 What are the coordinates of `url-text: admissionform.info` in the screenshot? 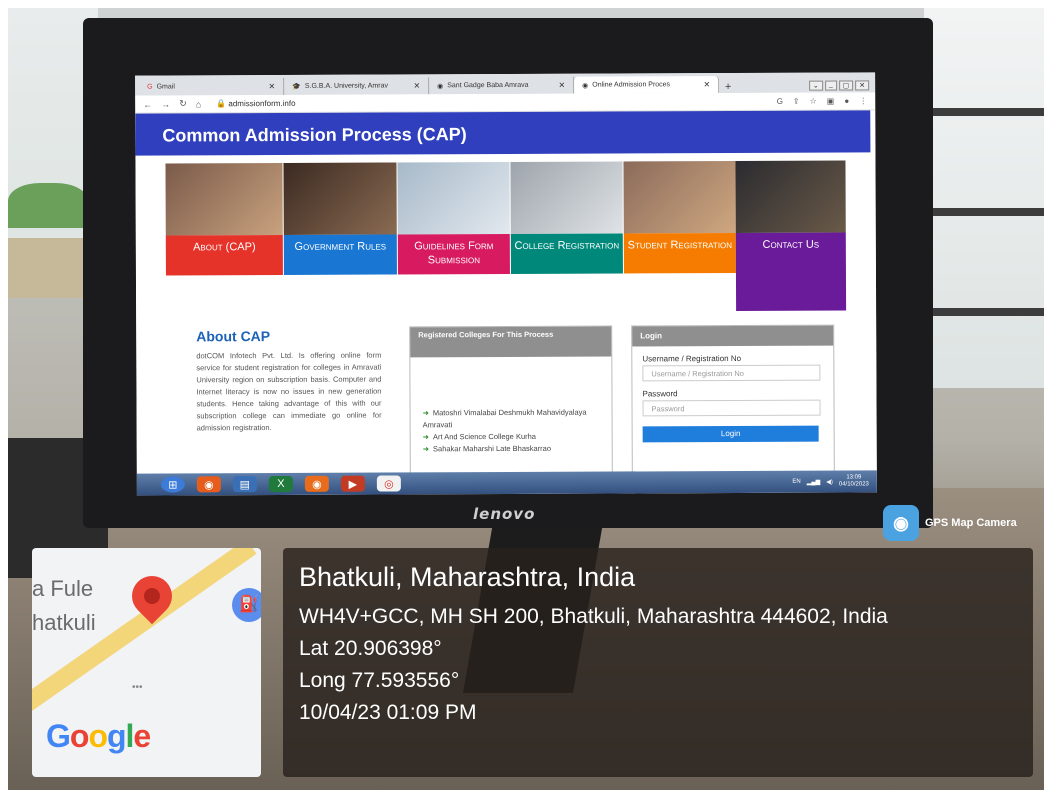 It's located at (262, 103).